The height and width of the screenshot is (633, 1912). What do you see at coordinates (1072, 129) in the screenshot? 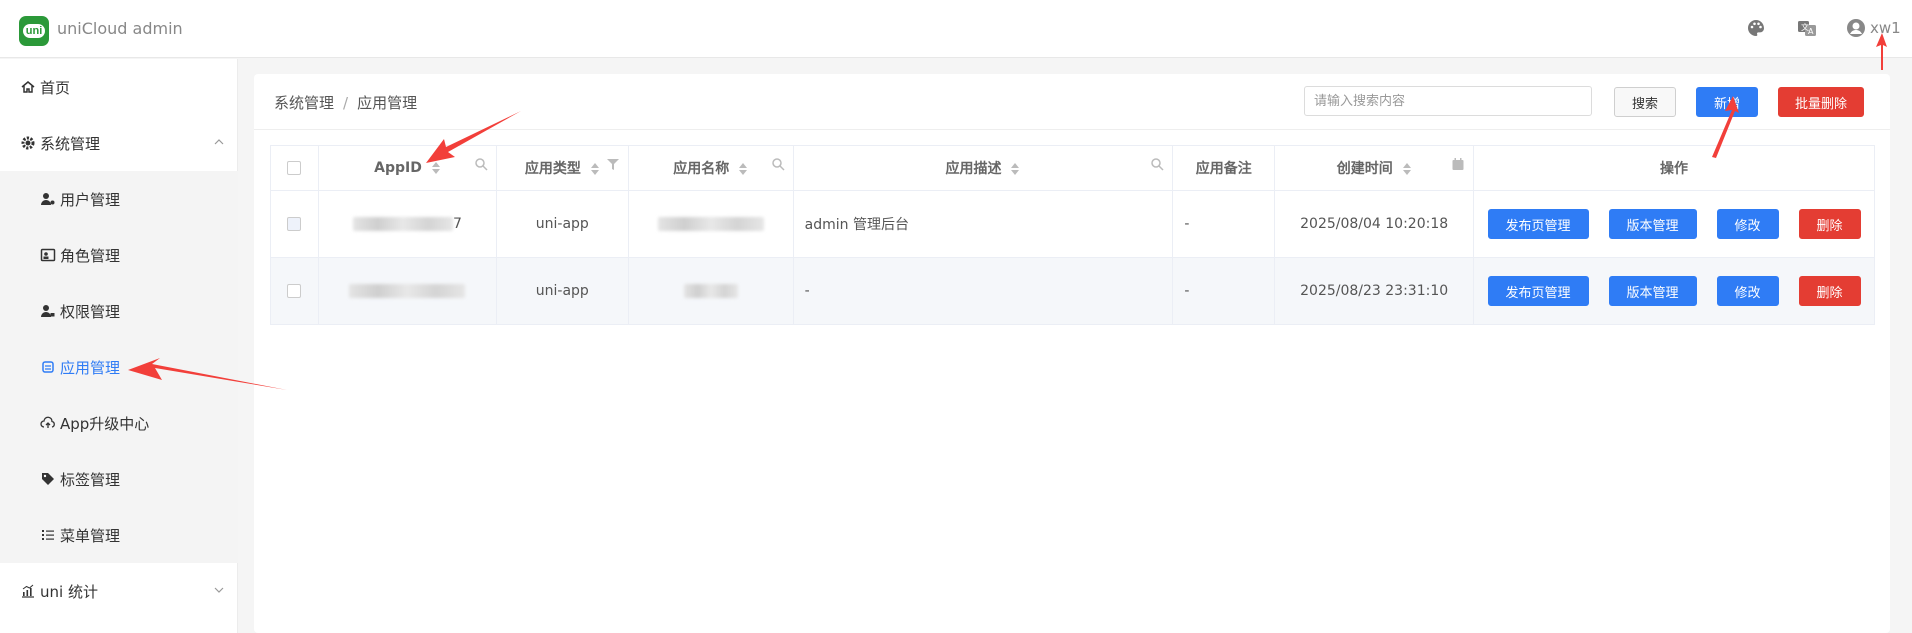
I see `toolbar-divider` at bounding box center [1072, 129].